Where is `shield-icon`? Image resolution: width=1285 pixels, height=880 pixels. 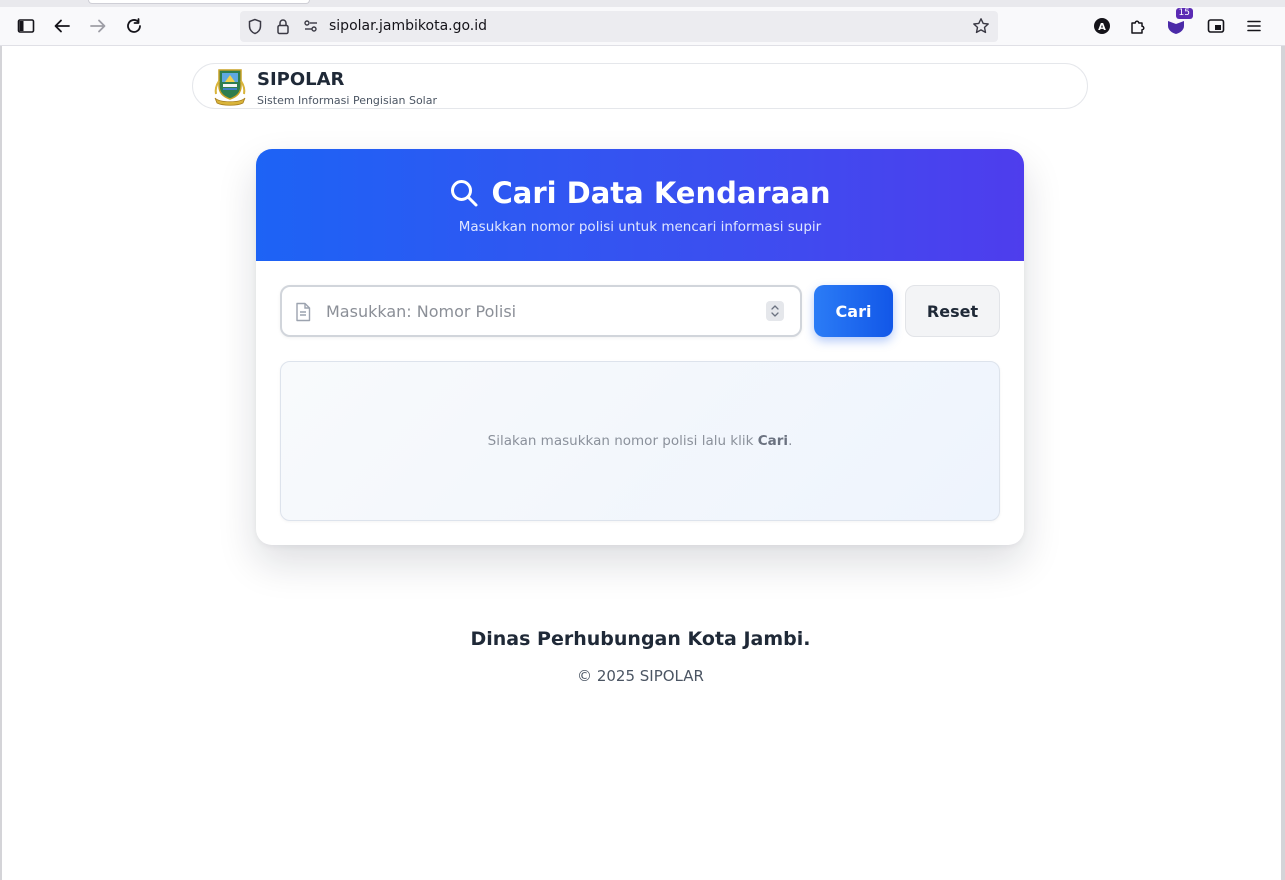
shield-icon is located at coordinates (255, 26).